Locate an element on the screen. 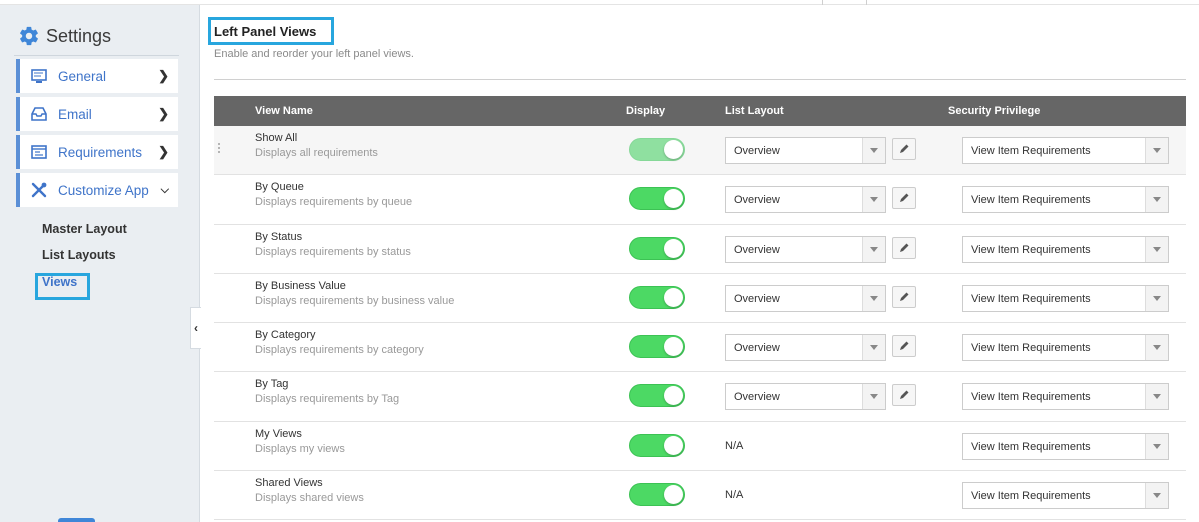 Image resolution: width=1199 pixels, height=522 pixels. column-header-security-privilege: Security Privilege is located at coordinates (994, 111).